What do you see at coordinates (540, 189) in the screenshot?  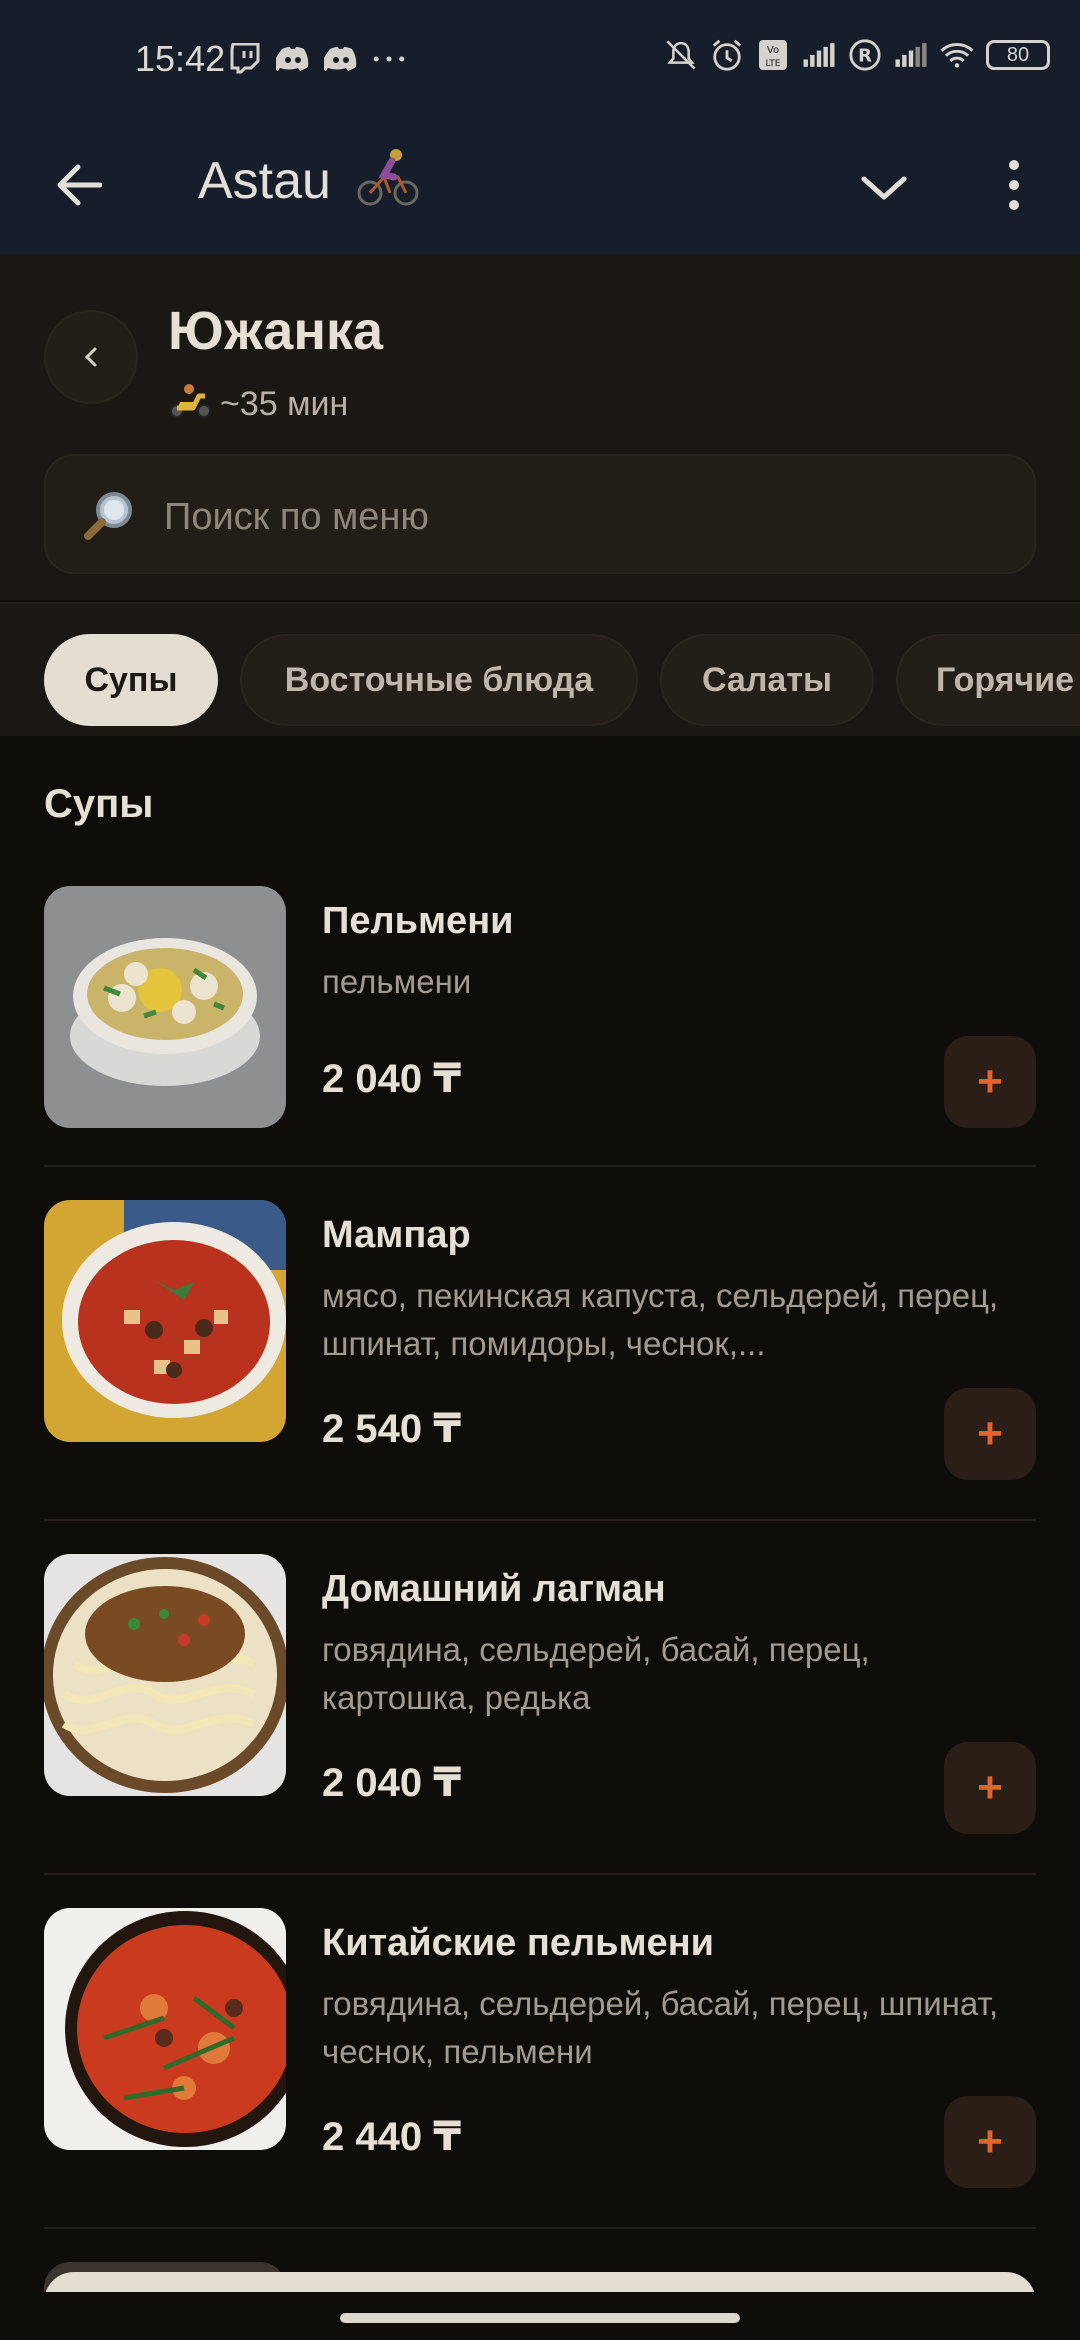 I see `app-bar: Astau` at bounding box center [540, 189].